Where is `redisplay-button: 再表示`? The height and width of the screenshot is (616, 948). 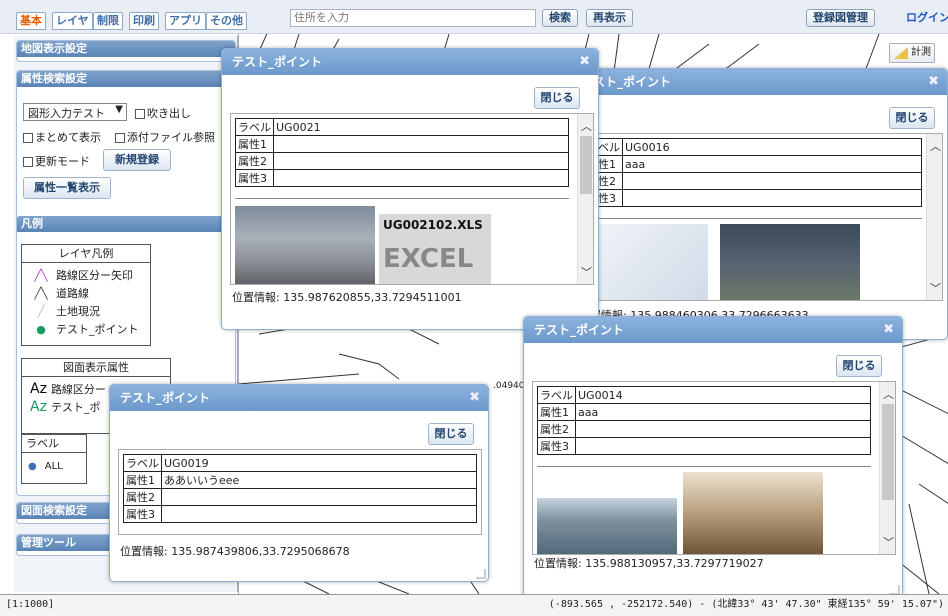
redisplay-button: 再表示 is located at coordinates (609, 18).